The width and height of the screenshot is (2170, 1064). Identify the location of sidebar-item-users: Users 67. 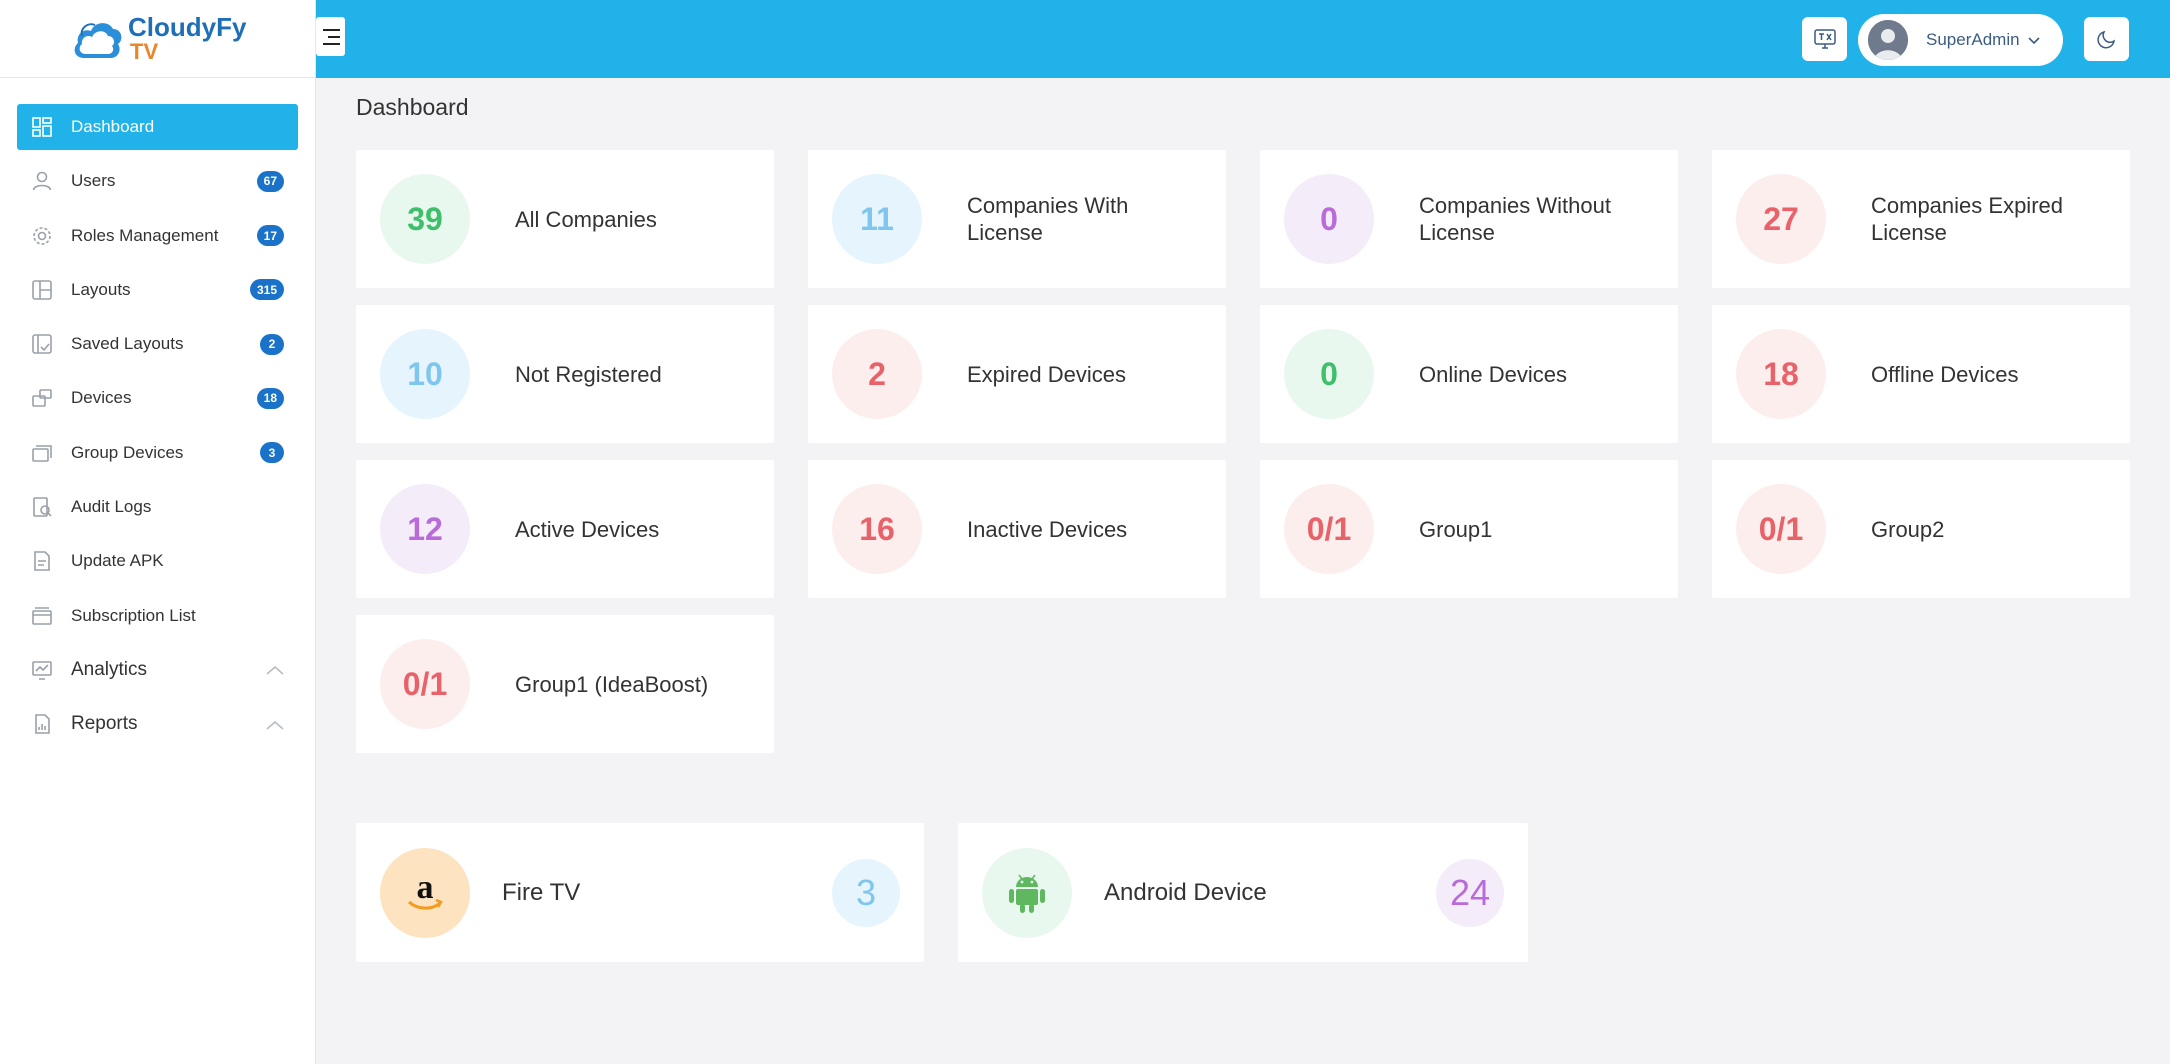
(157, 181).